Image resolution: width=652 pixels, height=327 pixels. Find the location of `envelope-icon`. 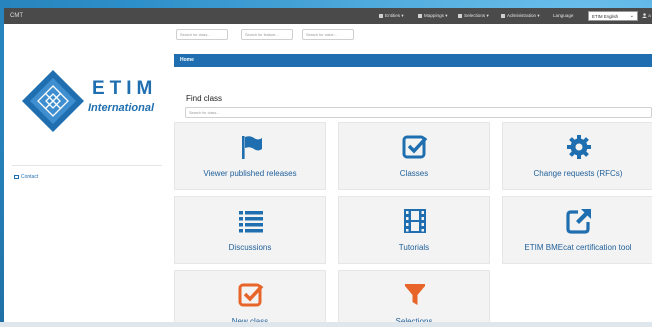

envelope-icon is located at coordinates (16, 176).